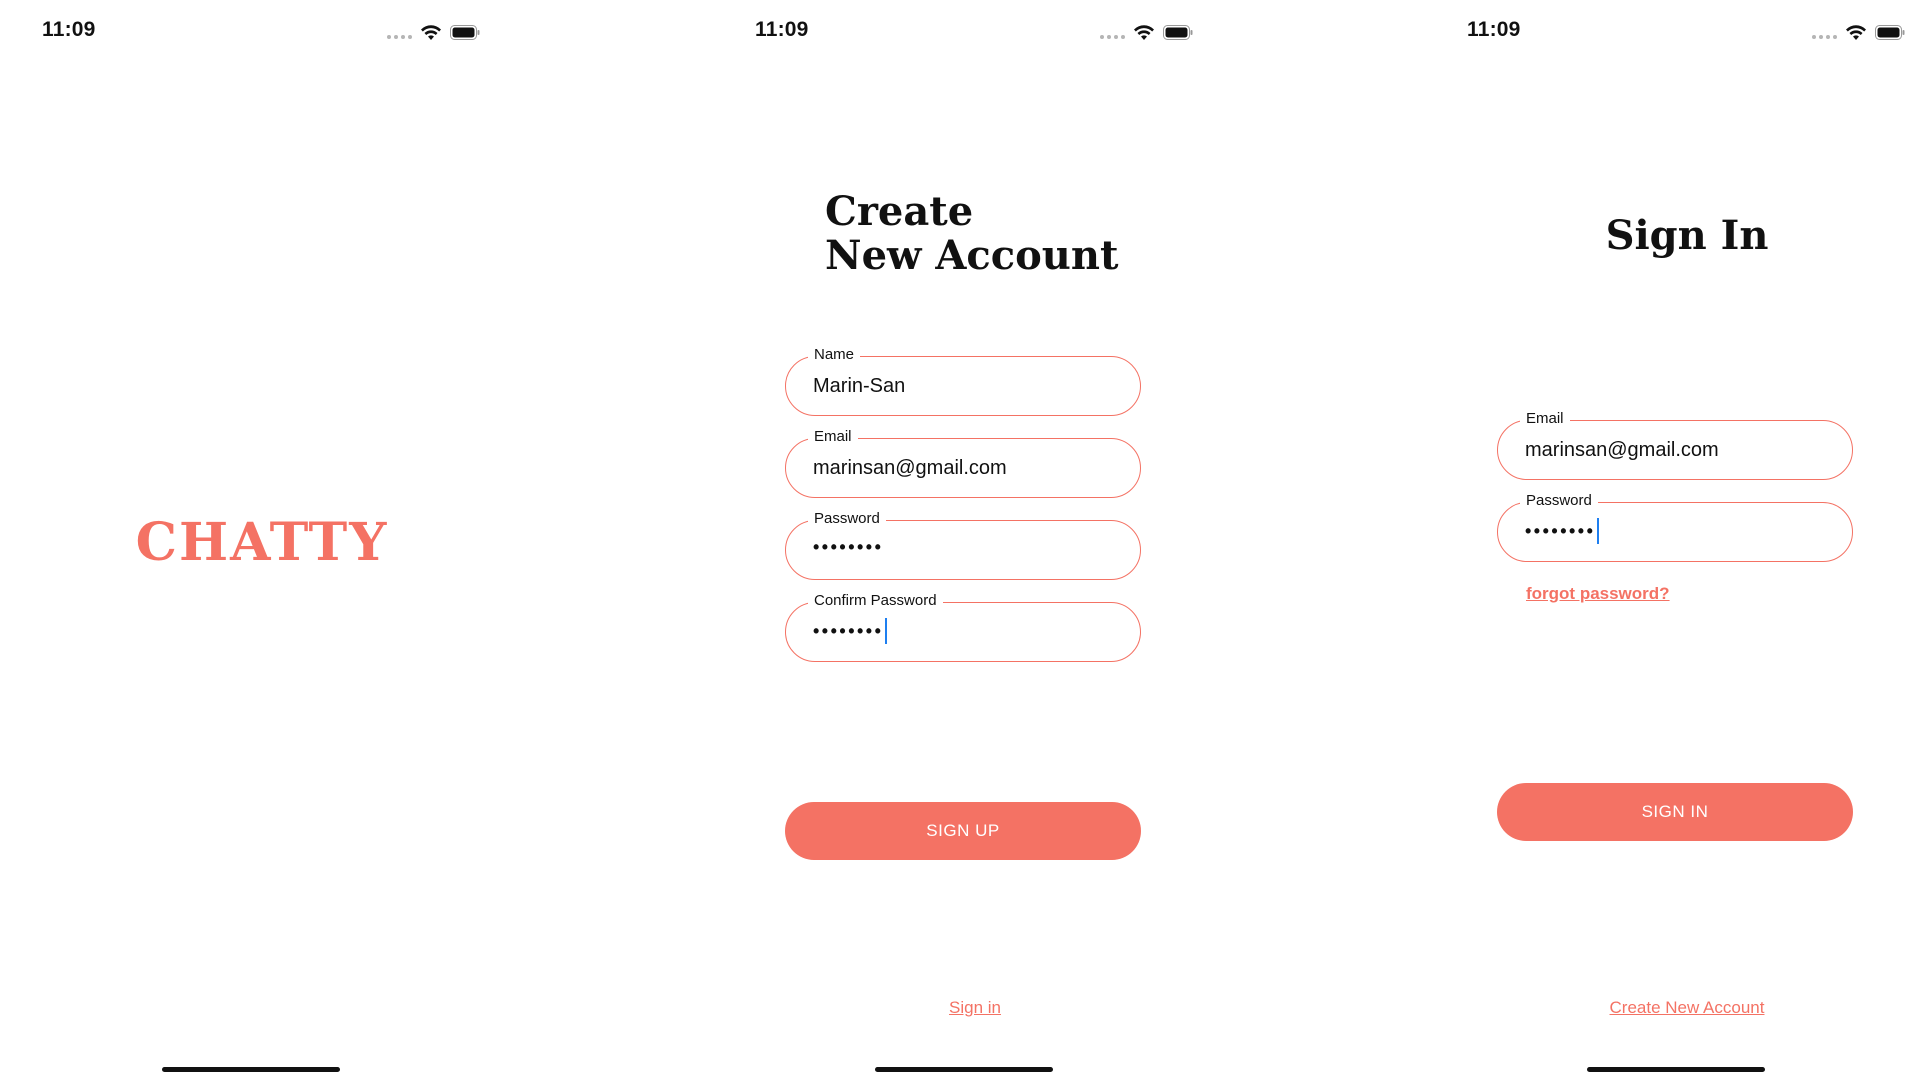 Image resolution: width=1920 pixels, height=1080 pixels. Describe the element at coordinates (1675, 812) in the screenshot. I see `sign-in-button: SIGN IN` at that location.